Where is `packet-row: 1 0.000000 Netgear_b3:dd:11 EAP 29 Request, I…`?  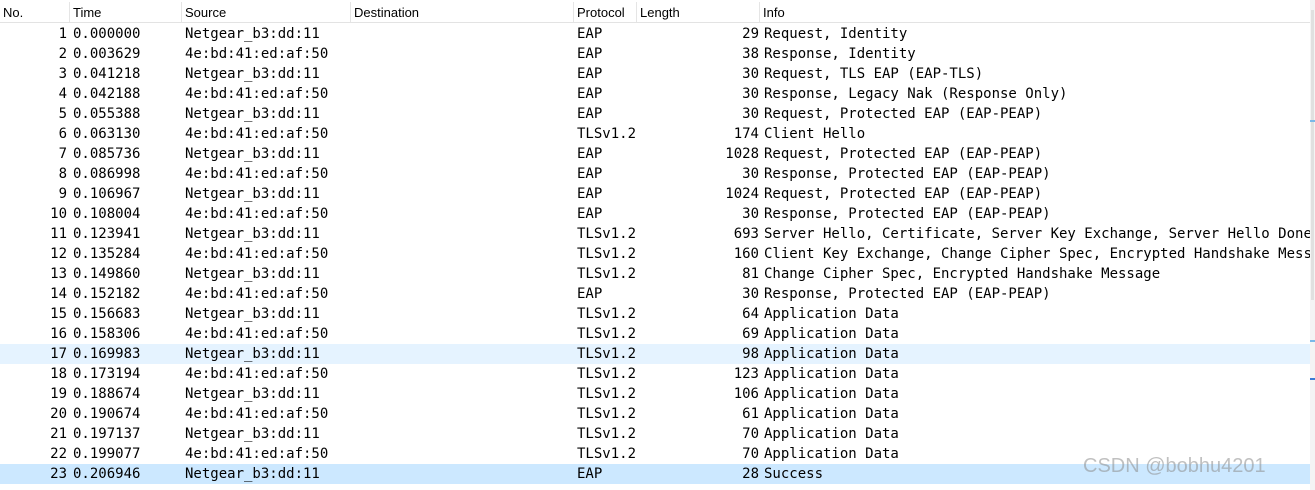 packet-row: 1 0.000000 Netgear_b3:dd:11 EAP 29 Request, I… is located at coordinates (655, 34).